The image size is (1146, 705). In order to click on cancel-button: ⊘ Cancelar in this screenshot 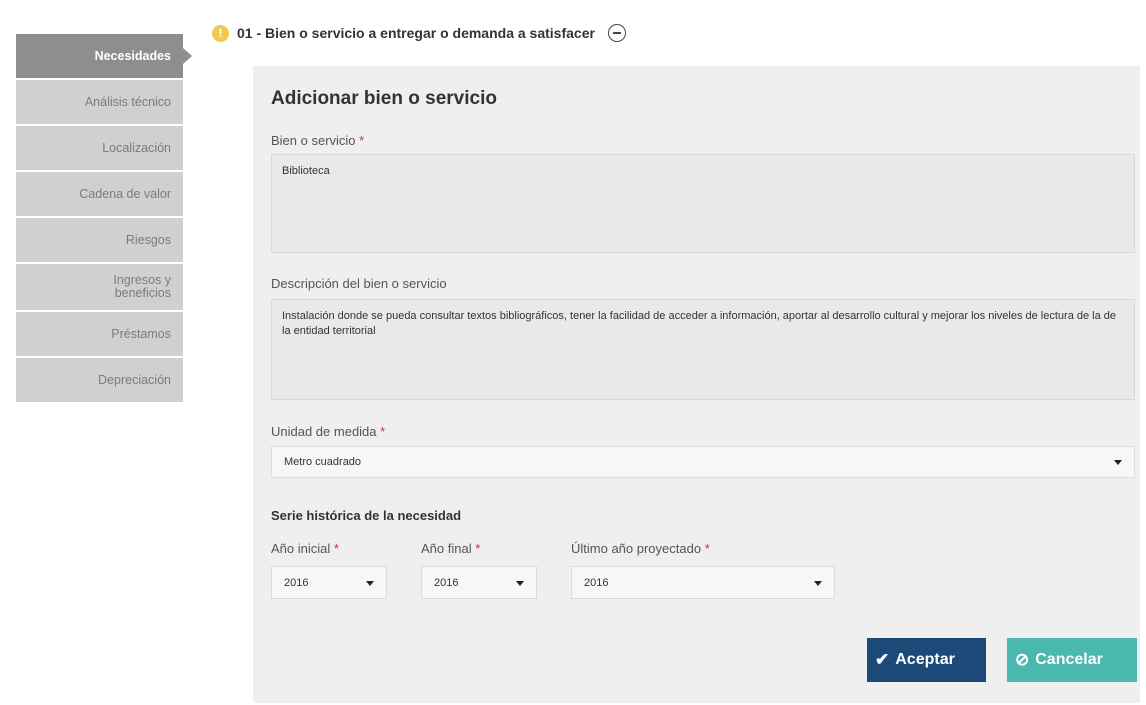, I will do `click(1072, 660)`.